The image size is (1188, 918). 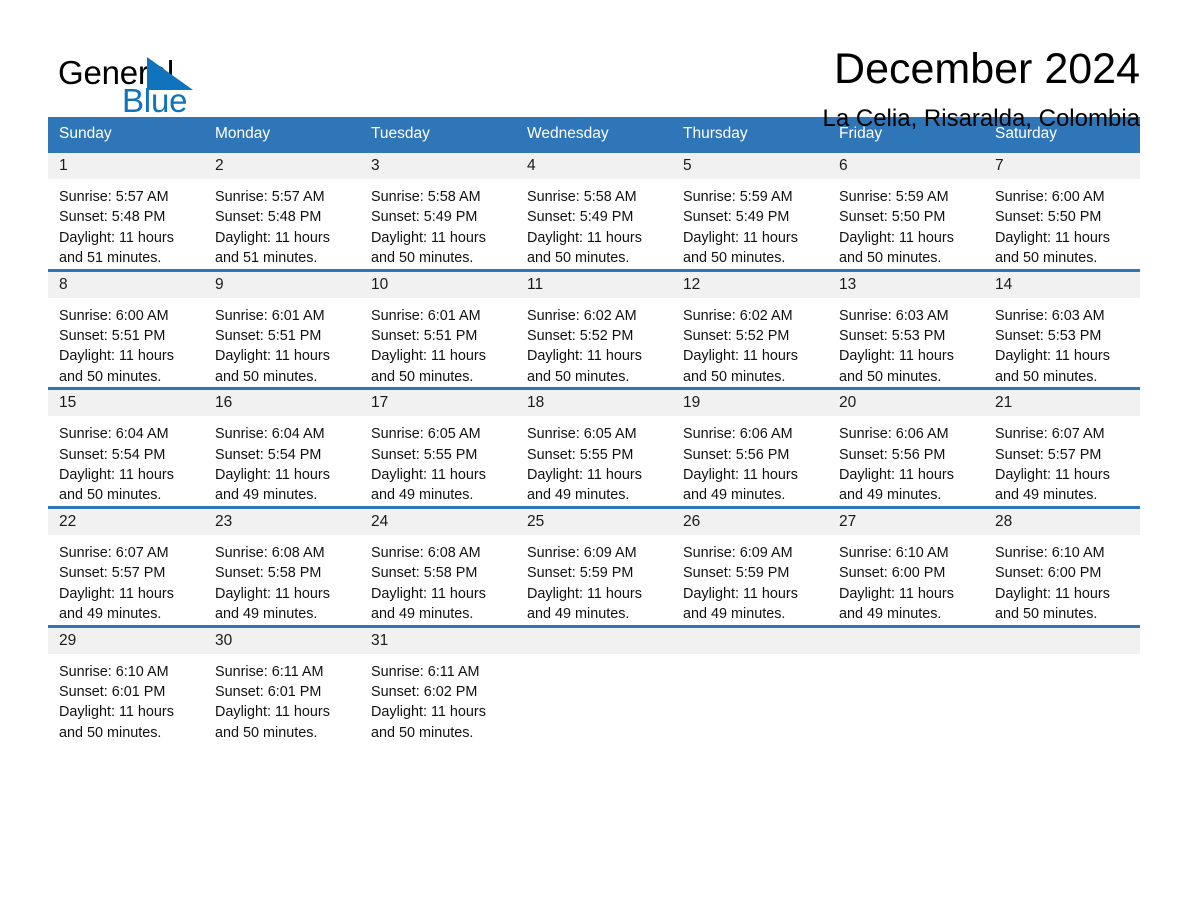 What do you see at coordinates (1026, 133) in the screenshot?
I see `weekday-header-saturday: Saturday` at bounding box center [1026, 133].